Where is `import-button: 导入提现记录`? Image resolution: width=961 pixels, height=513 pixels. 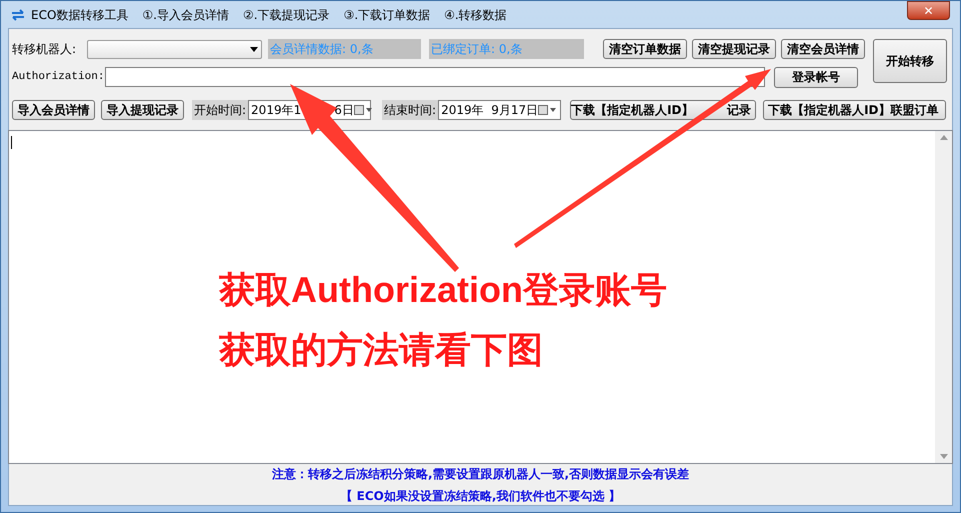
import-button: 导入提现记录 is located at coordinates (142, 110).